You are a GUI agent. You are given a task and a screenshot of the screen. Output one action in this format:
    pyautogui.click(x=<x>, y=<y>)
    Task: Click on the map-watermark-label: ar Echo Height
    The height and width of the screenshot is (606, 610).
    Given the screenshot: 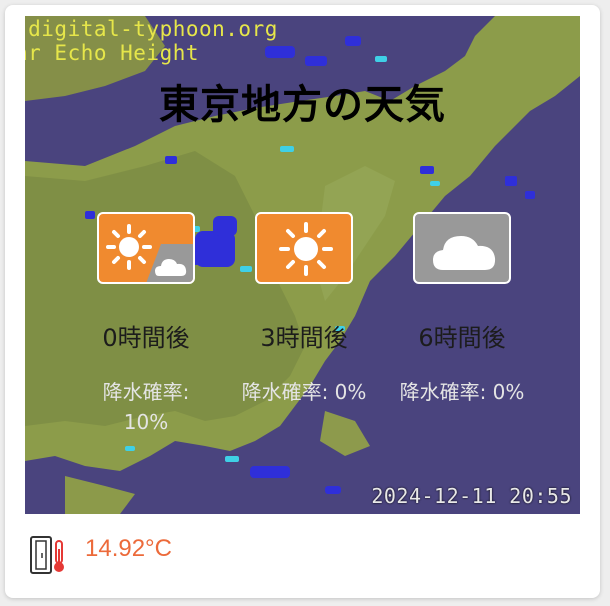 What is the action you would take?
    pyautogui.click(x=112, y=53)
    